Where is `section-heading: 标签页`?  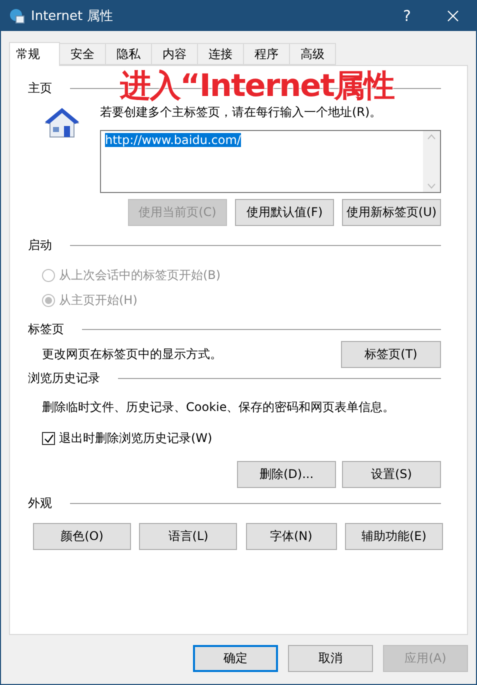
section-heading: 标签页 is located at coordinates (46, 329).